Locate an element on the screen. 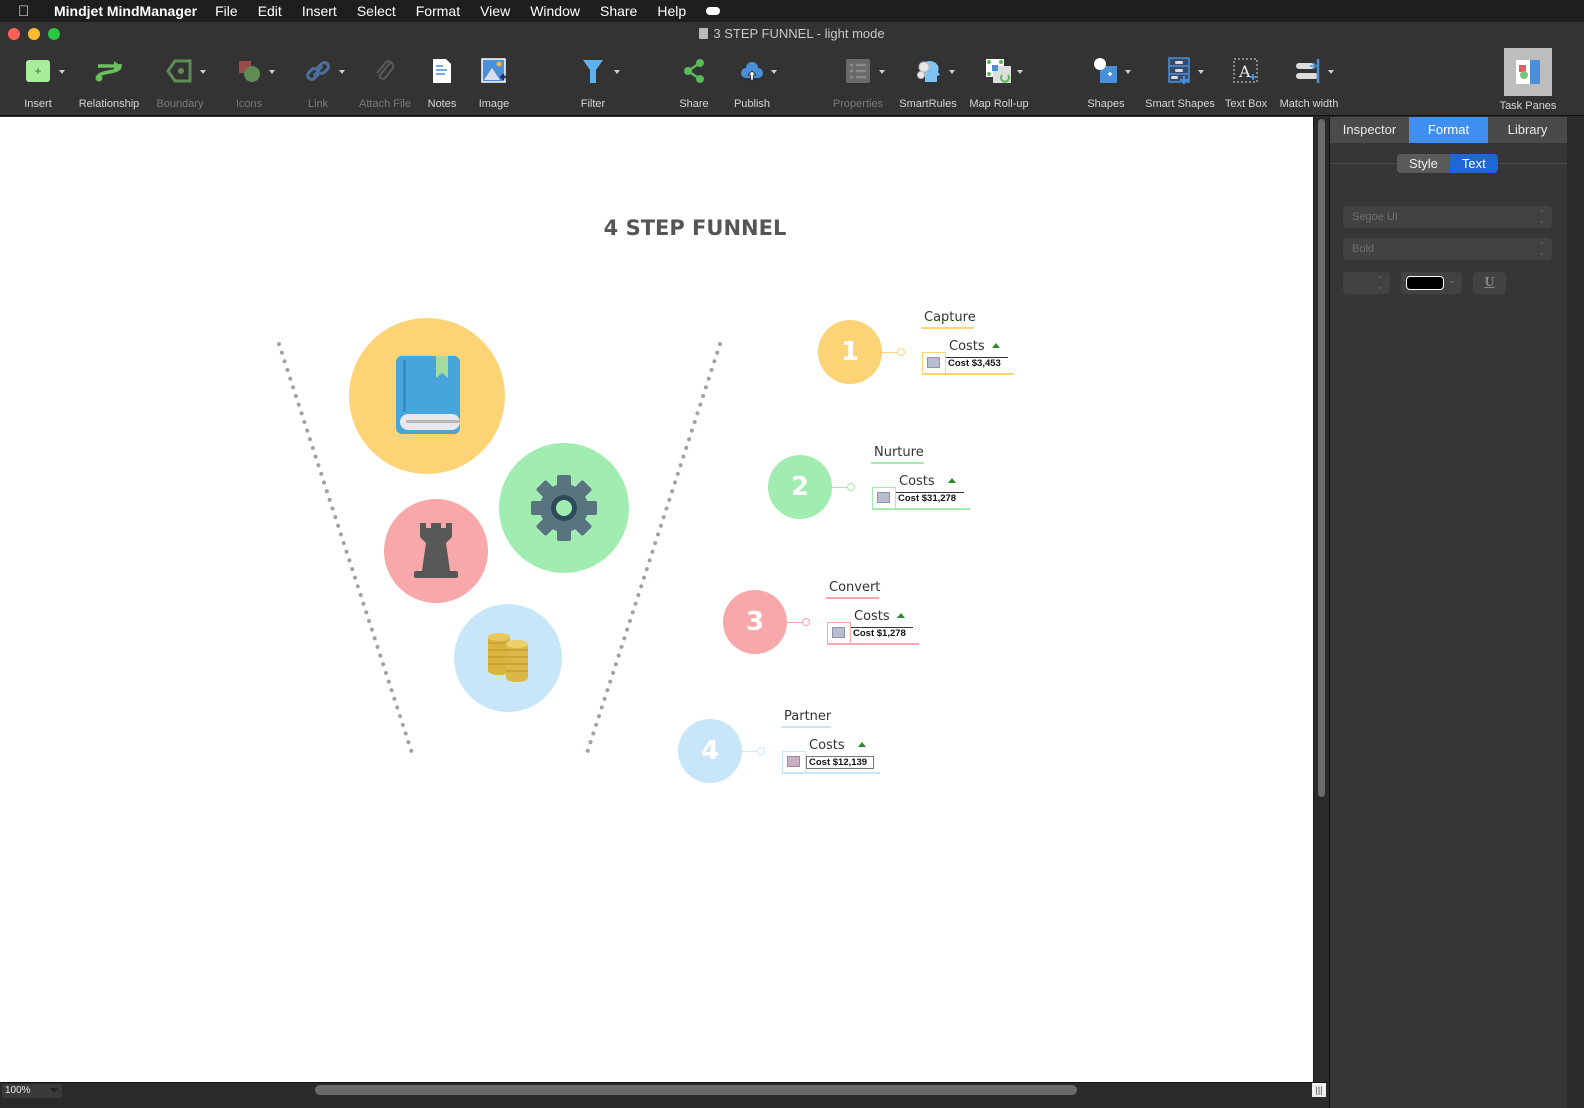  image-button: Image is located at coordinates (494, 82).